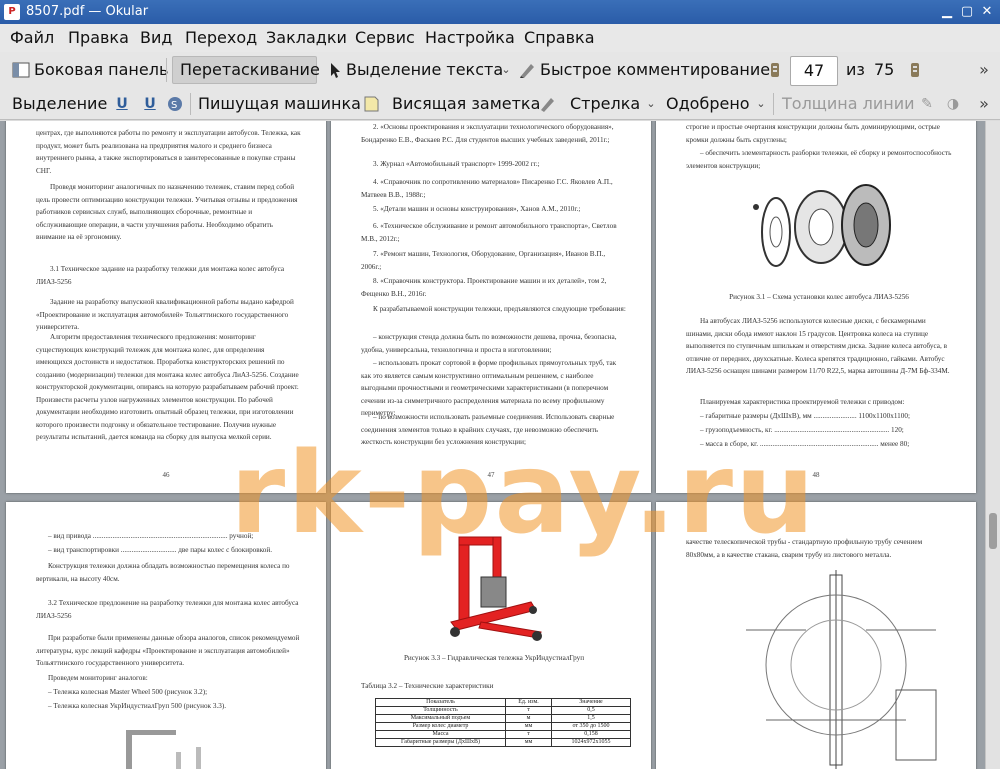 The height and width of the screenshot is (769, 1000). I want to click on opacity-icon: ◑, so click(953, 104).